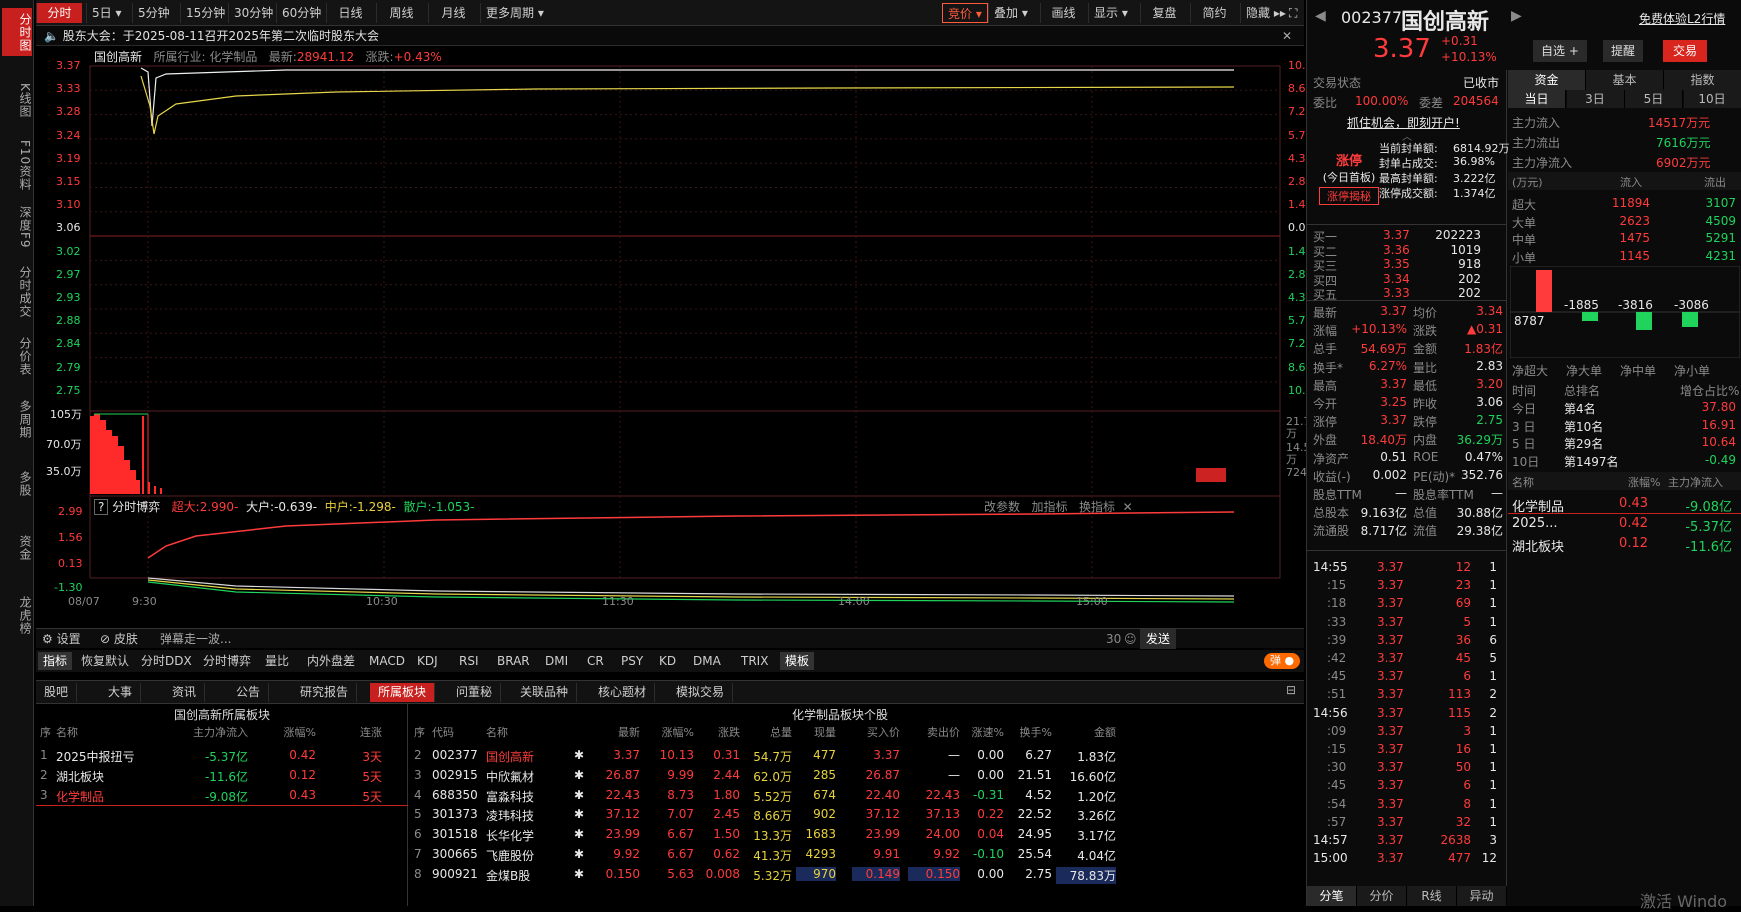 This screenshot has width=1741, height=912. Describe the element at coordinates (754, 661) in the screenshot. I see `indicator-15: TRIX` at that location.